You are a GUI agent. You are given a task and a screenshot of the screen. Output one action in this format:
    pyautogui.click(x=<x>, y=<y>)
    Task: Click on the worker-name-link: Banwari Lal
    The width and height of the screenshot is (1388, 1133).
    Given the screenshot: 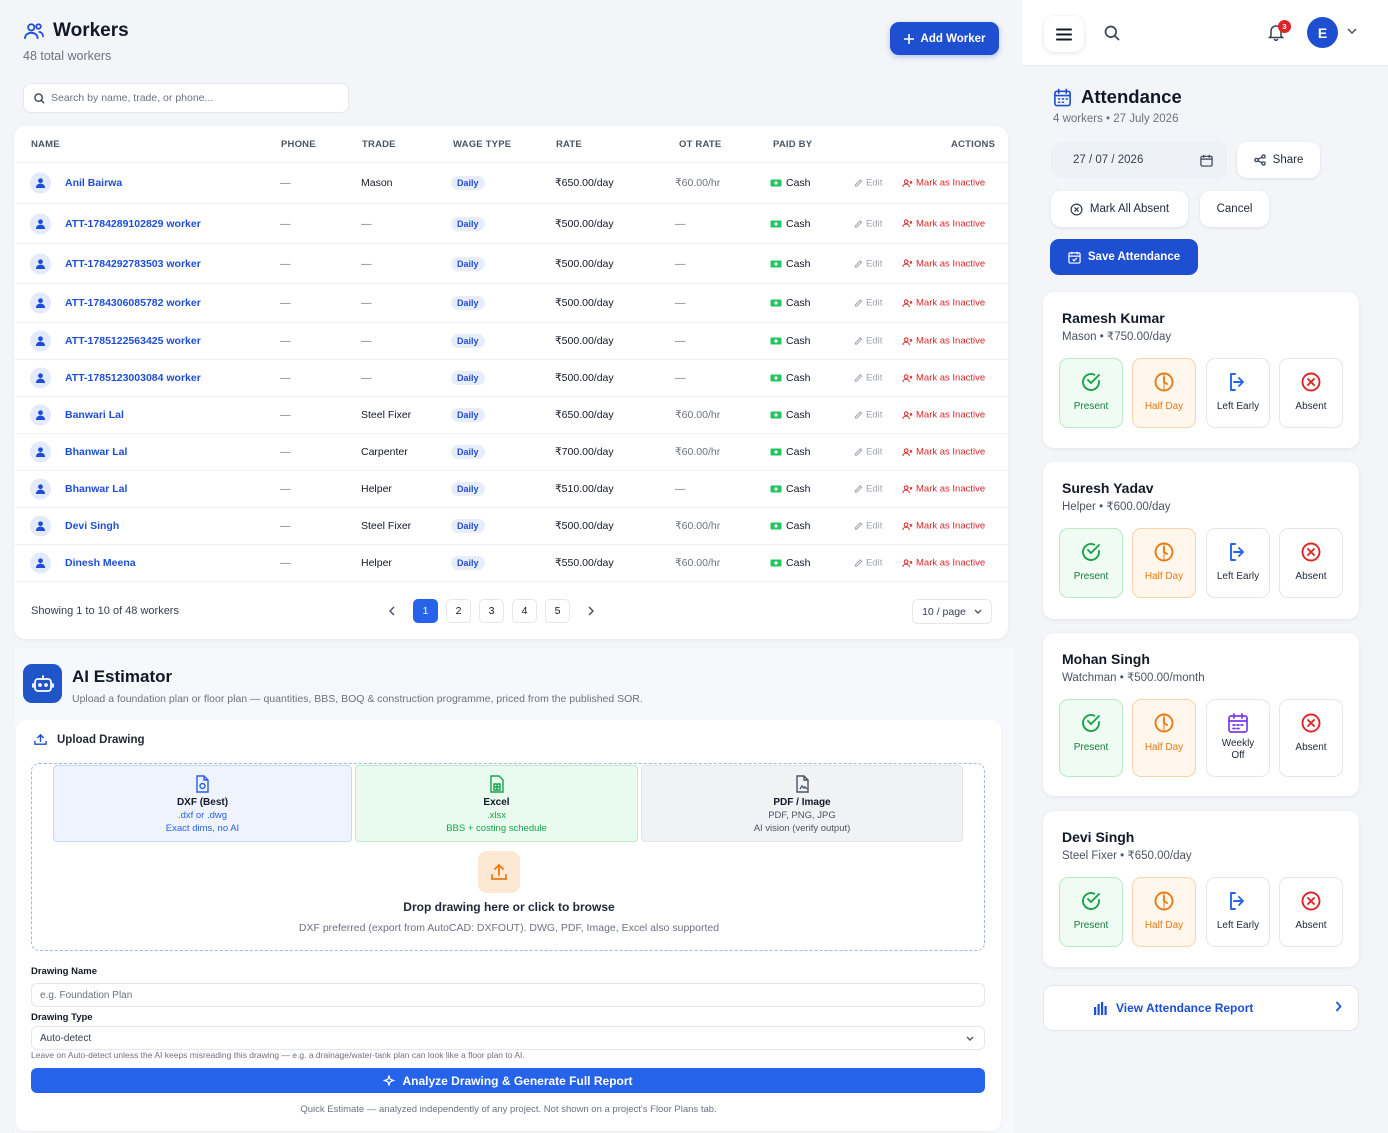 What is the action you would take?
    pyautogui.click(x=94, y=415)
    